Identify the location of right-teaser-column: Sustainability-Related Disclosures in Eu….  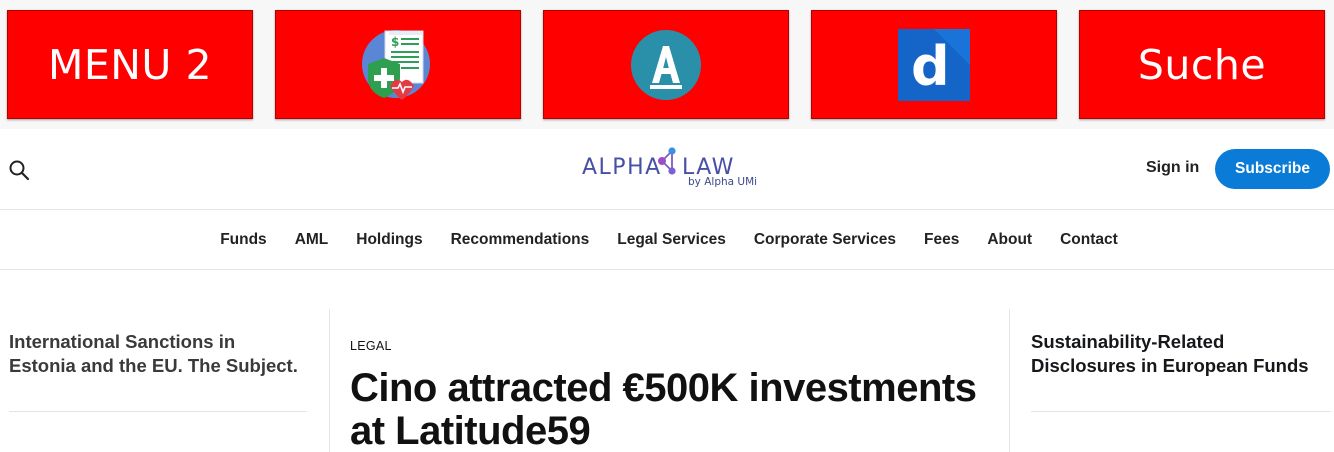
(1181, 371).